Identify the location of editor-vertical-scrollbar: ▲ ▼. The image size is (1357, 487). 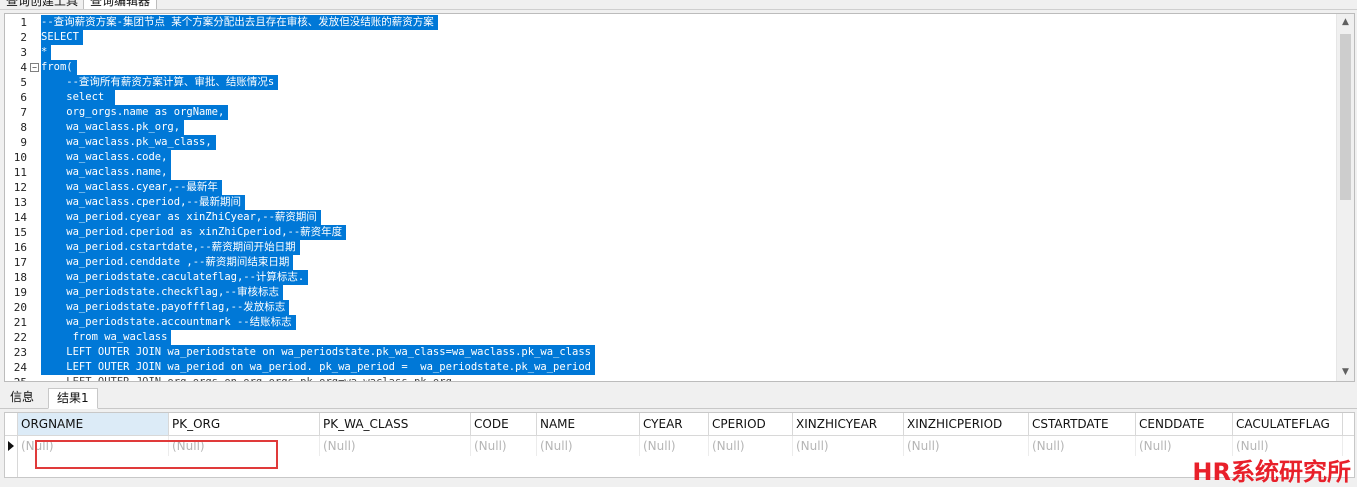
(1345, 197).